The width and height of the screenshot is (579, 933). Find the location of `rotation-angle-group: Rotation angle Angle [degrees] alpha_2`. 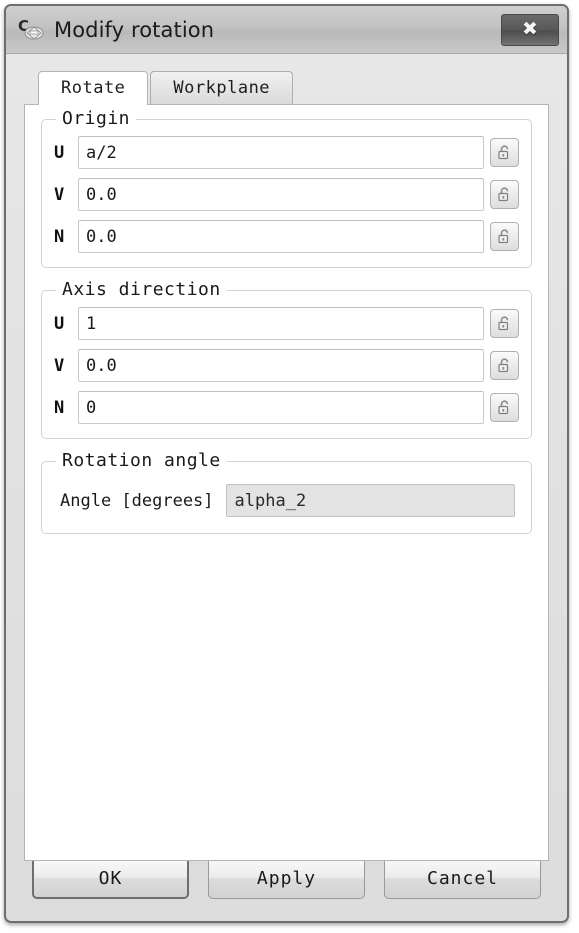

rotation-angle-group: Rotation angle Angle [degrees] alpha_2 is located at coordinates (286, 492).